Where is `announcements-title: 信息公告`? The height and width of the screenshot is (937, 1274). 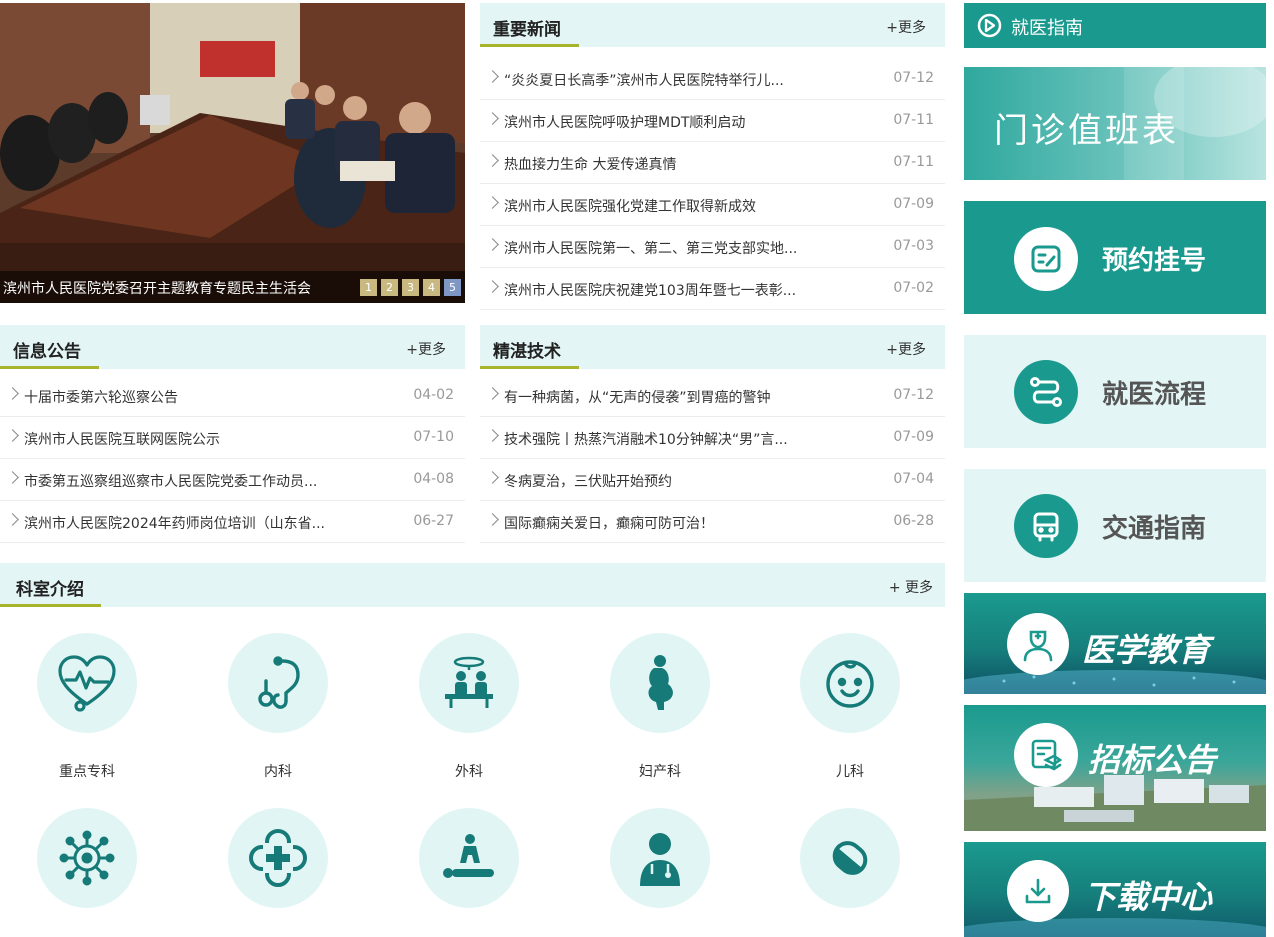
announcements-title: 信息公告 is located at coordinates (47, 352).